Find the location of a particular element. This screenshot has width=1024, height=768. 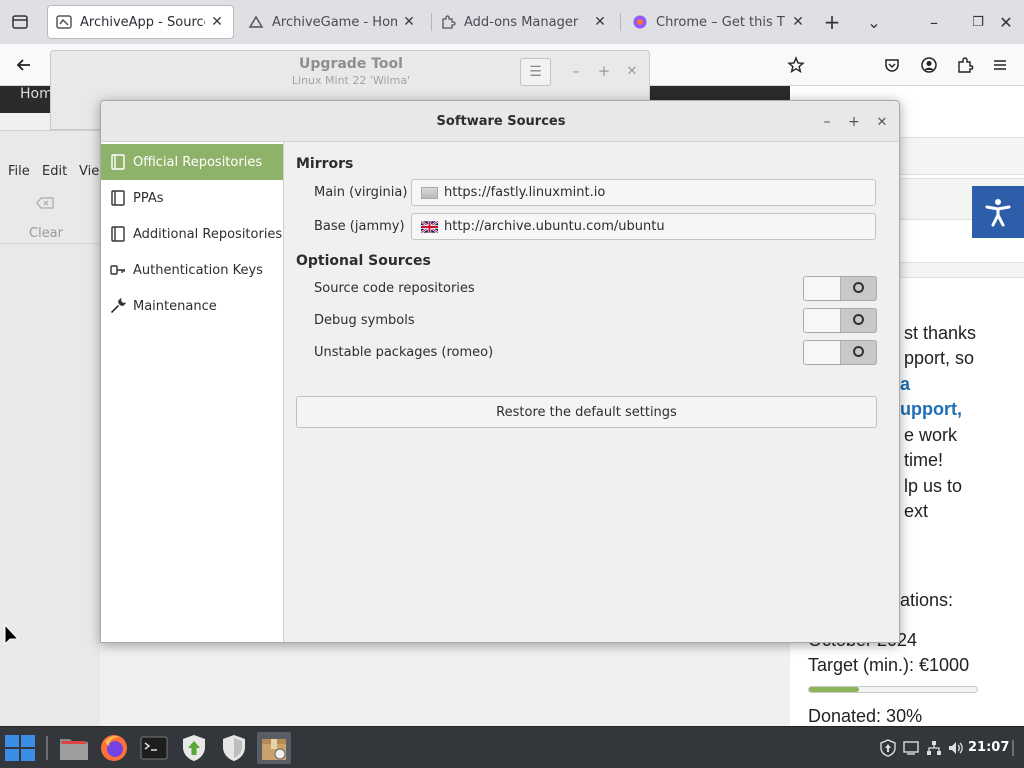

bookmark-star-button is located at coordinates (796, 65).